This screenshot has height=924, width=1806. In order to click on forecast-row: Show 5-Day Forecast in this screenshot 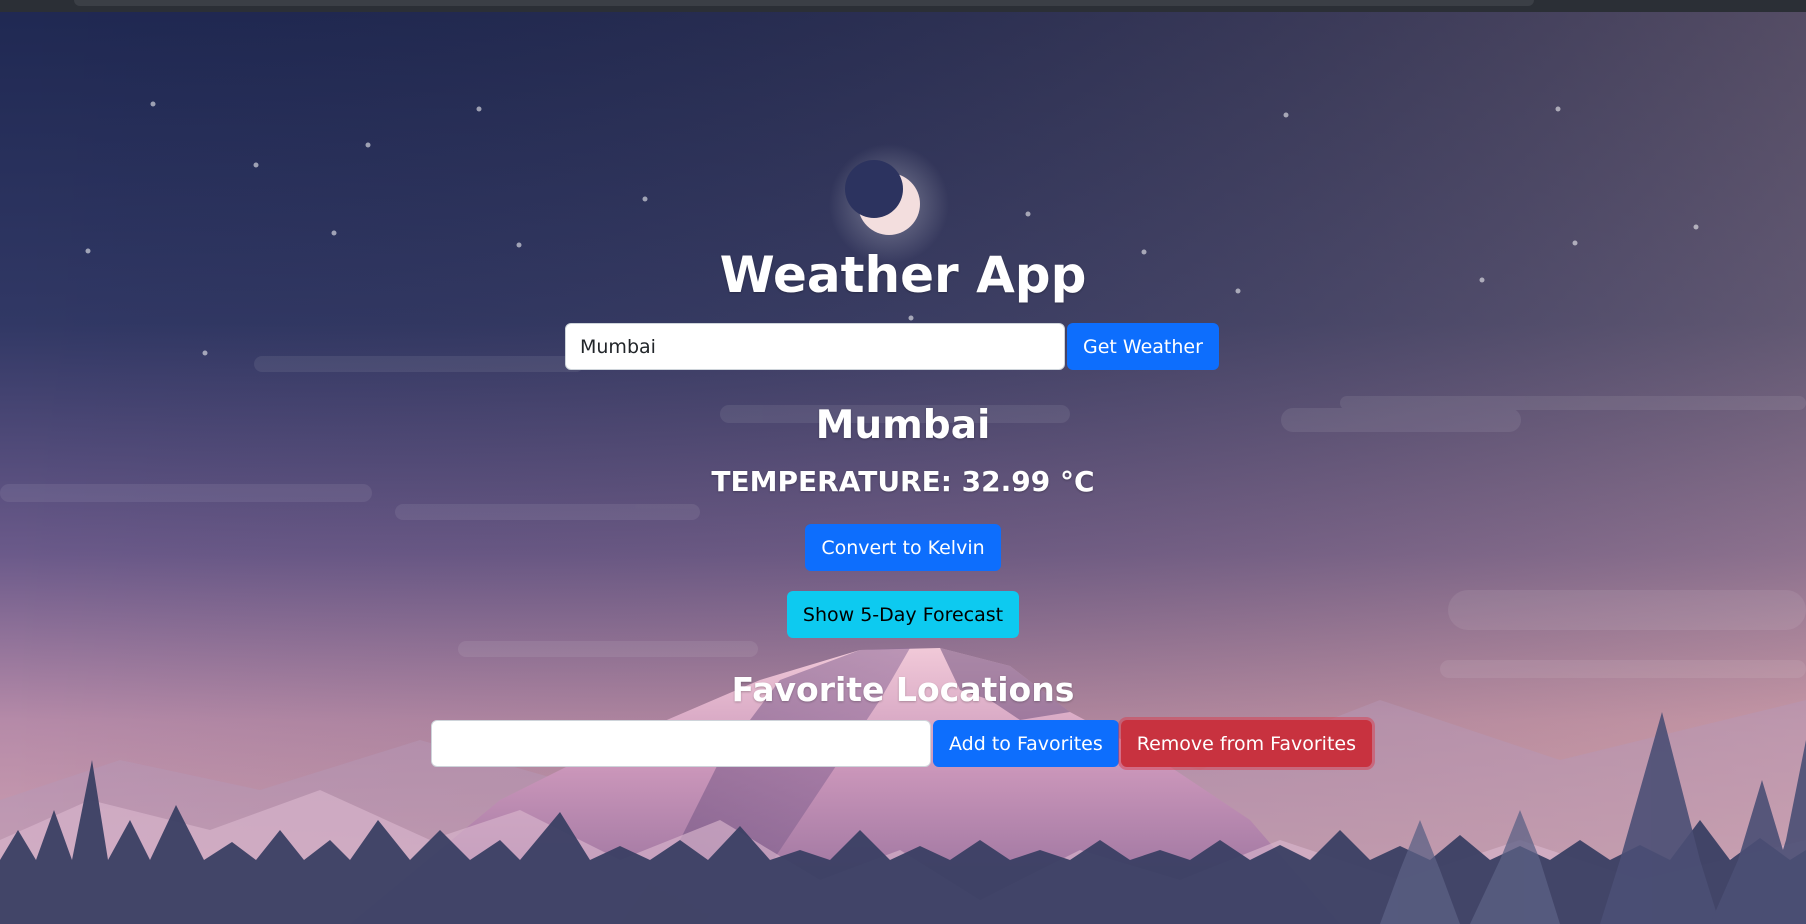, I will do `click(903, 614)`.